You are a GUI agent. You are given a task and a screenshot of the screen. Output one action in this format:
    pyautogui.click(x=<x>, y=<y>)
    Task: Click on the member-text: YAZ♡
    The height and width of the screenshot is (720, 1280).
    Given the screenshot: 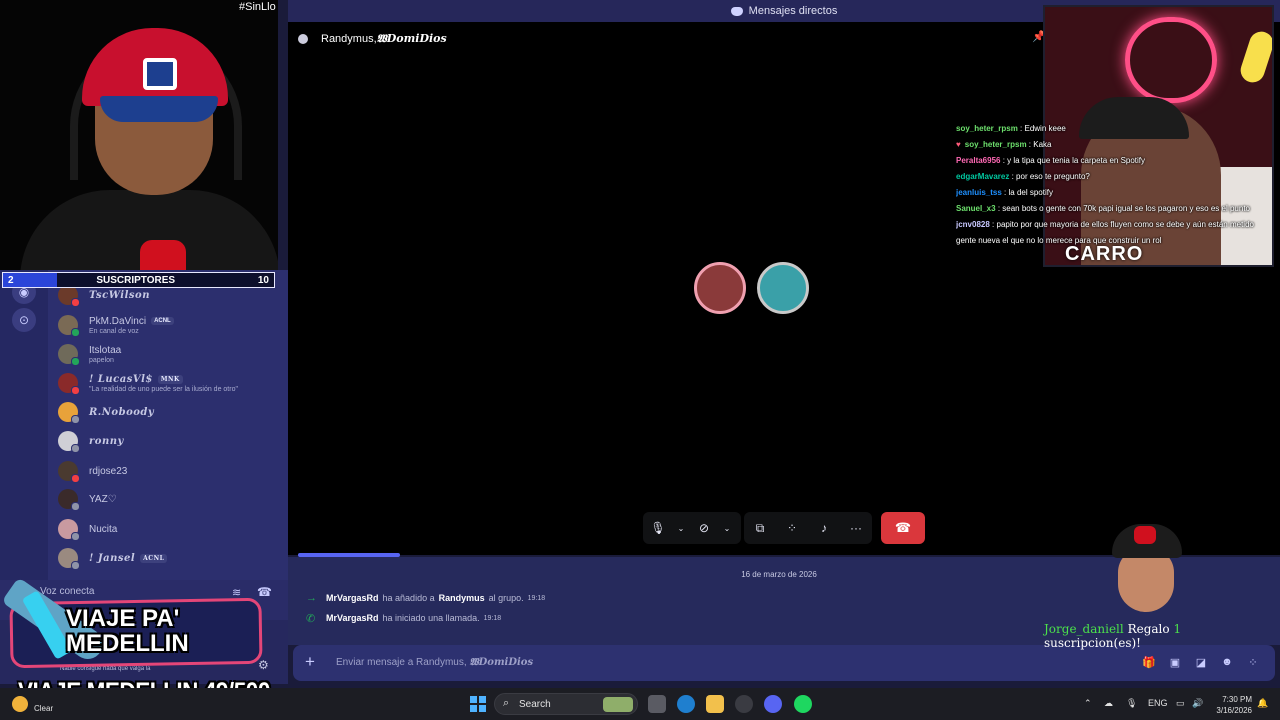 What is the action you would take?
    pyautogui.click(x=103, y=499)
    